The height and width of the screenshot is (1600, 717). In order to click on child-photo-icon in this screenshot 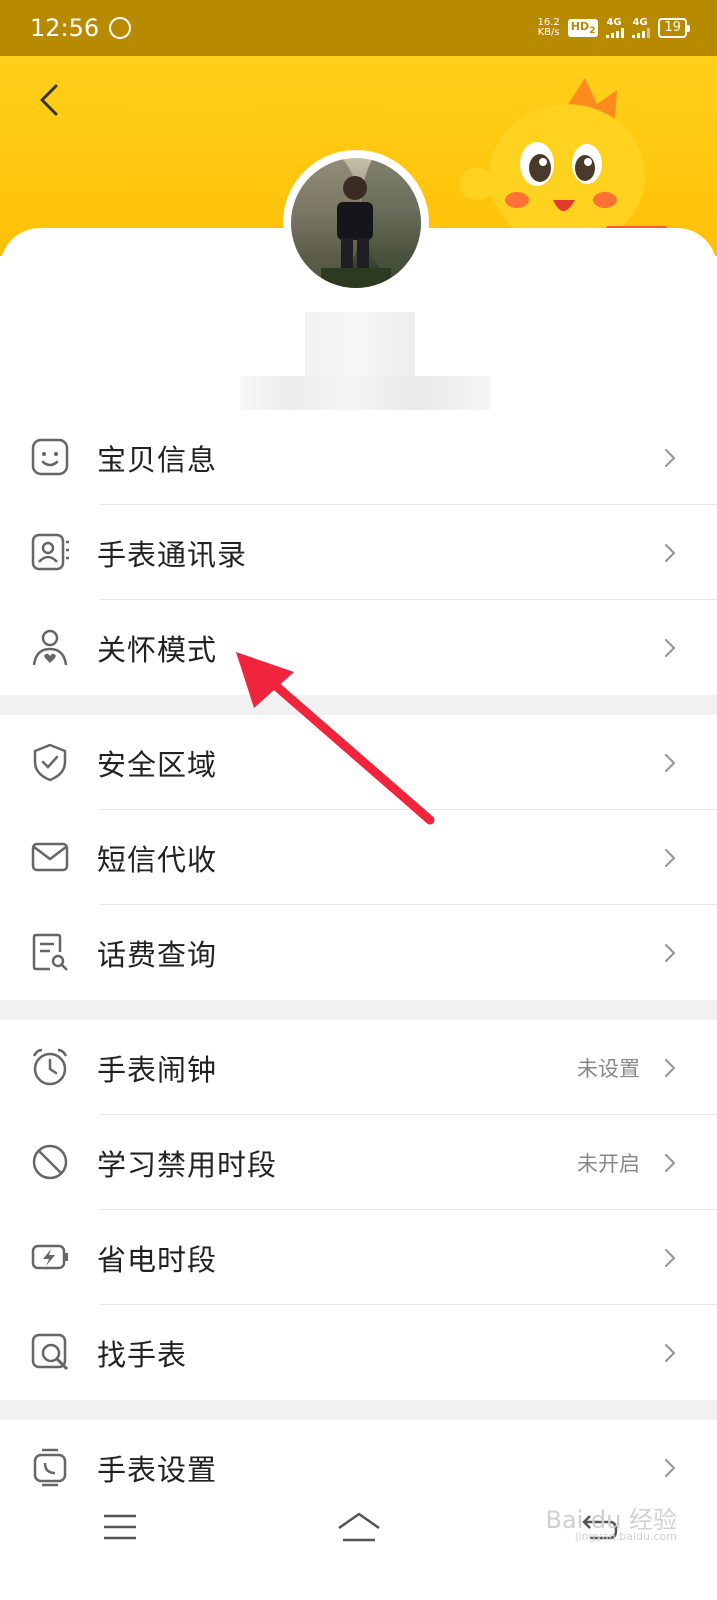, I will do `click(356, 223)`.